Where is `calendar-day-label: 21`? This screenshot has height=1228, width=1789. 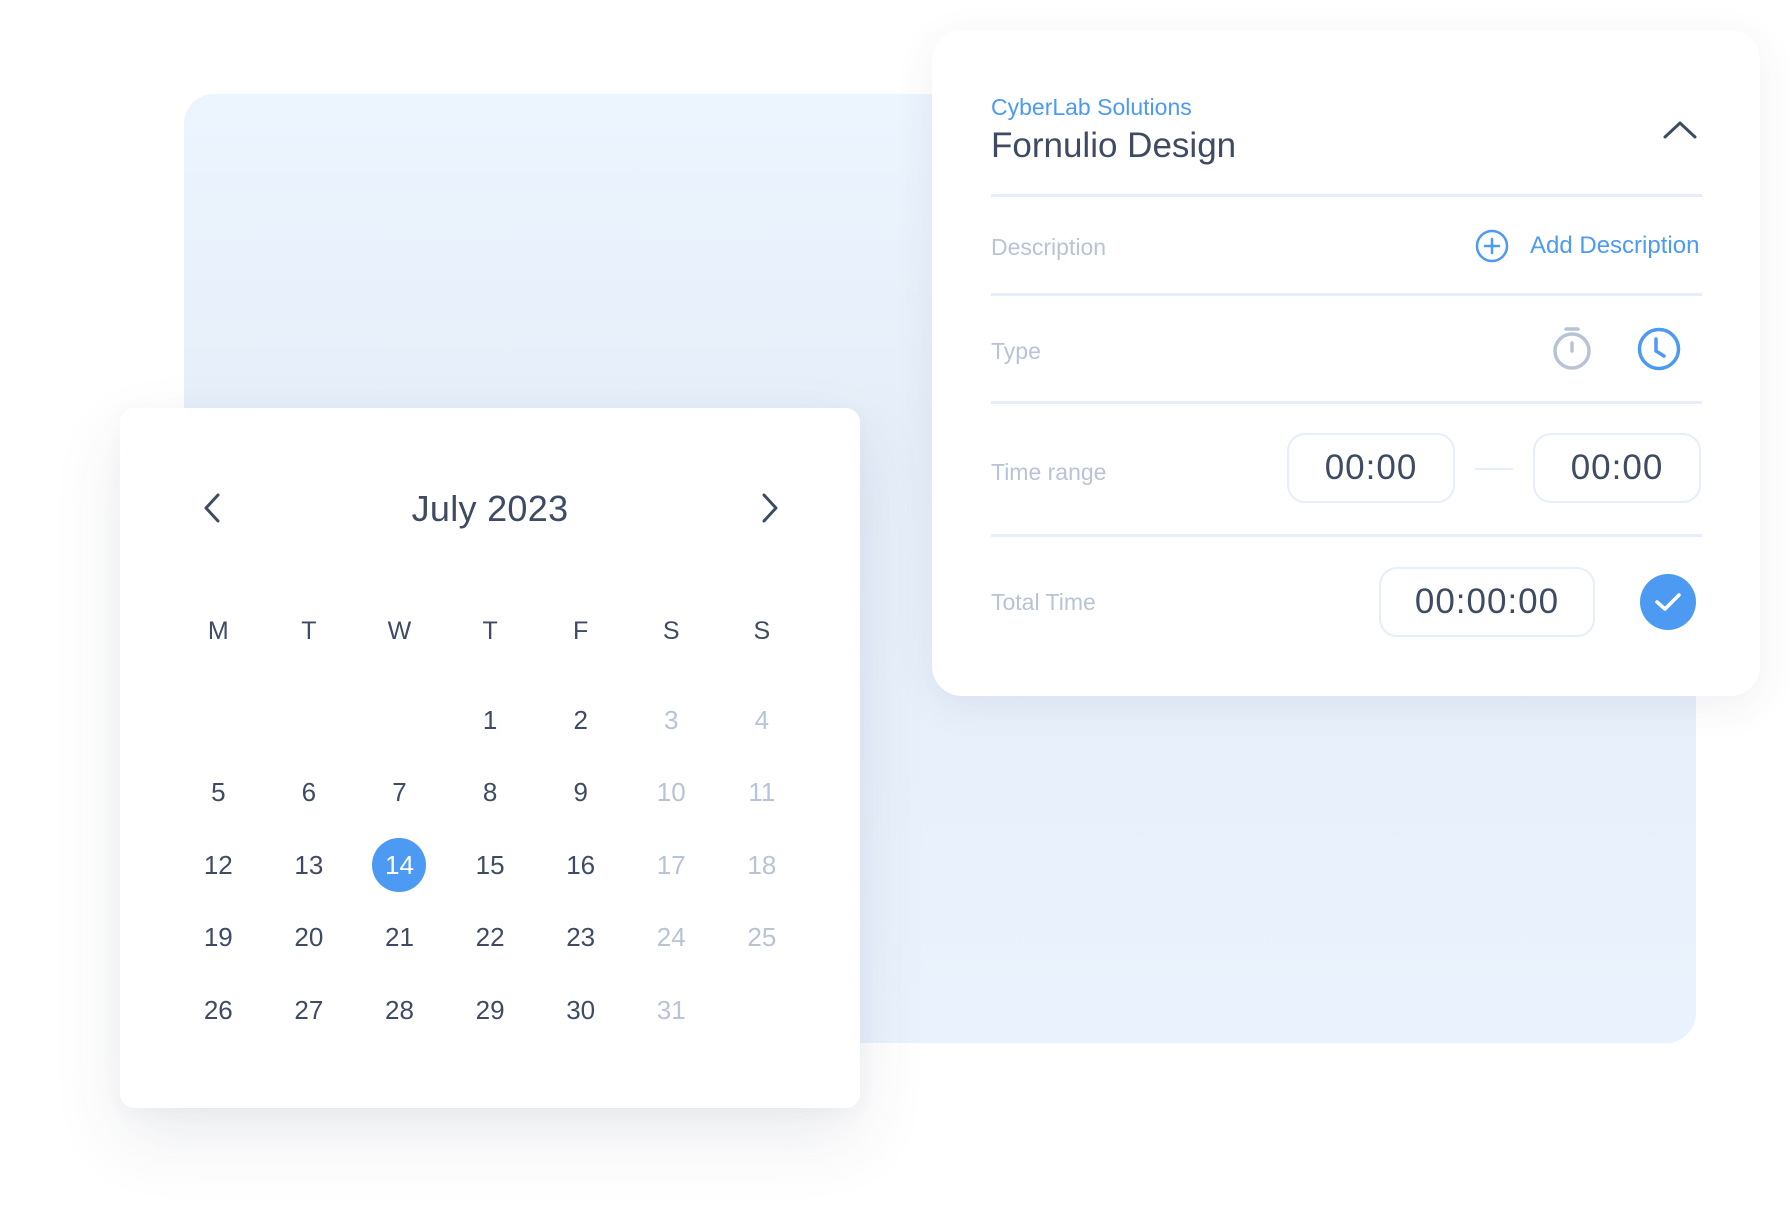 calendar-day-label: 21 is located at coordinates (399, 937).